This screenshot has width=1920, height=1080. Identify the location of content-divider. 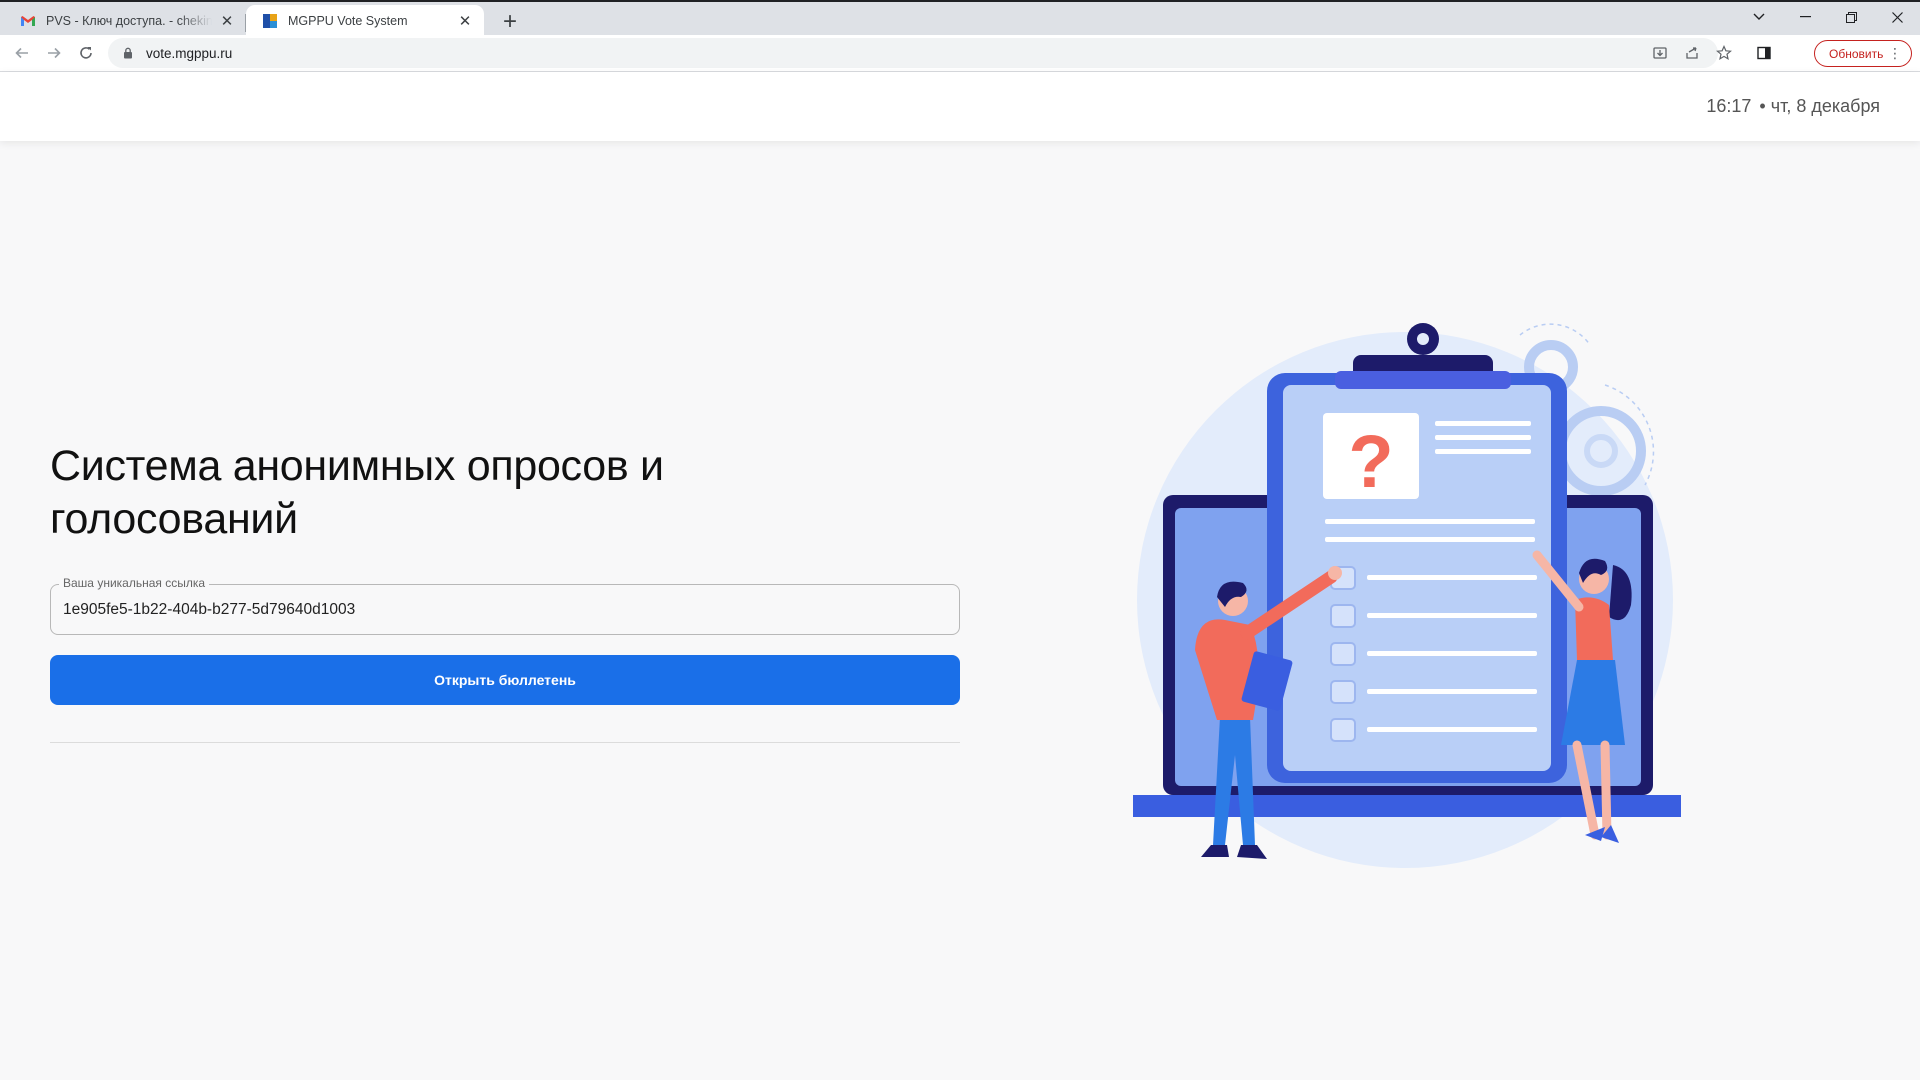
(505, 742).